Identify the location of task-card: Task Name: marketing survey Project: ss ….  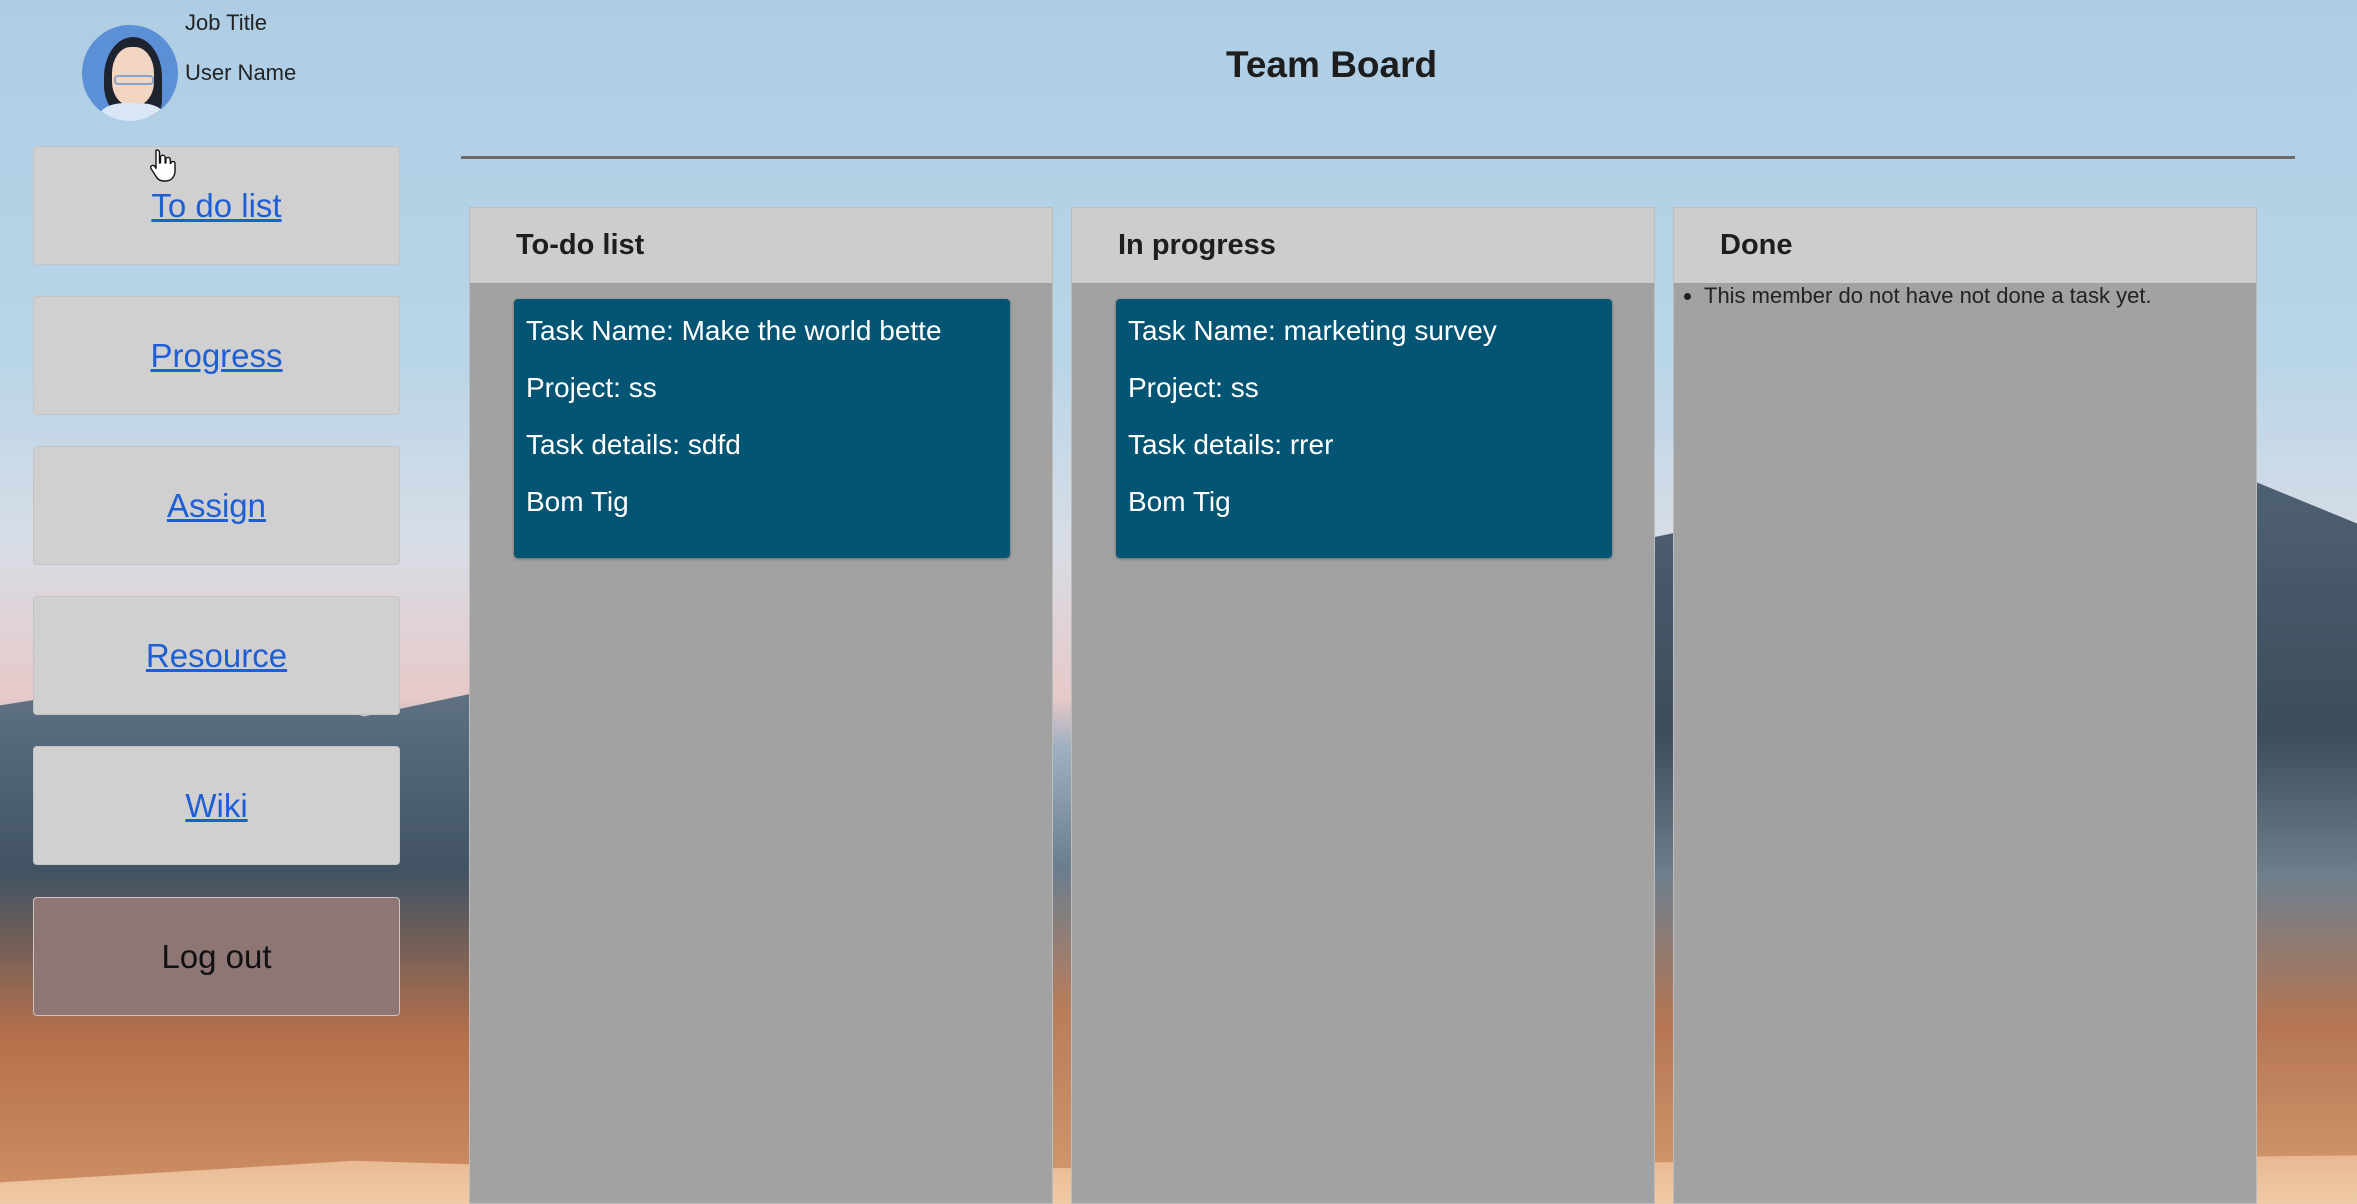
(1364, 428).